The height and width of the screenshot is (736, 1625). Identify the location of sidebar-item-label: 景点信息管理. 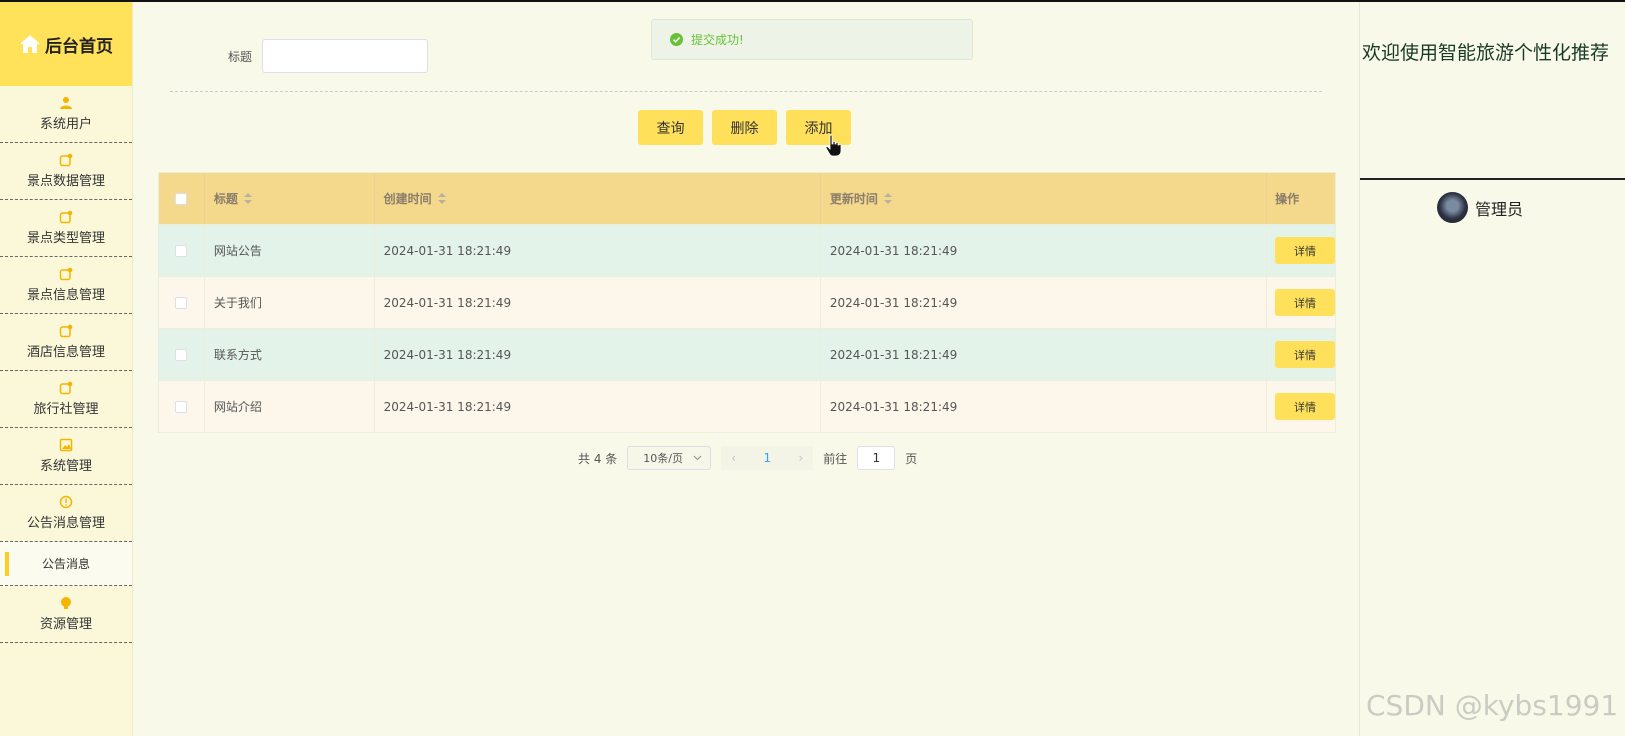
(65, 295).